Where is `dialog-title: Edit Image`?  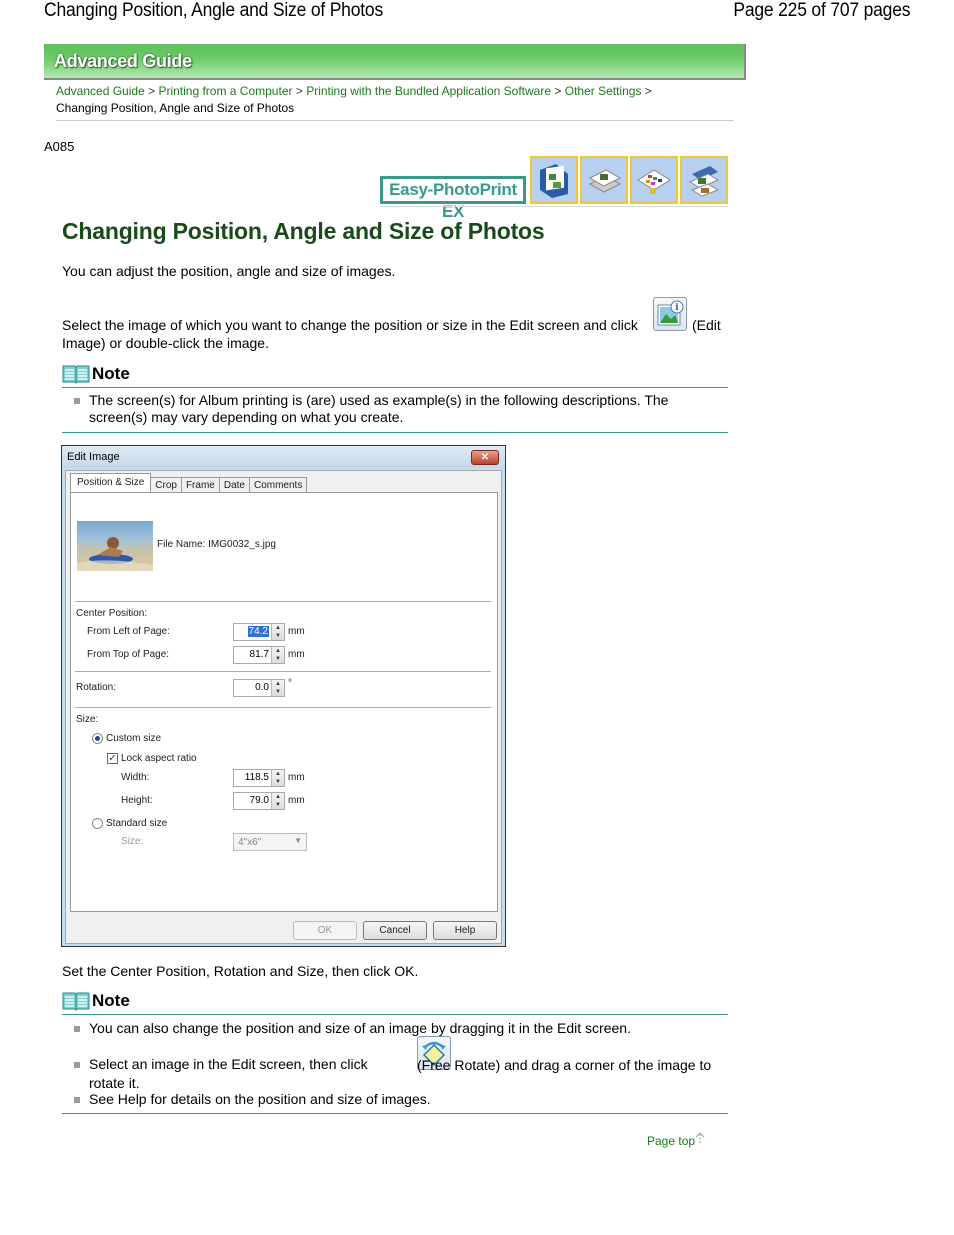 dialog-title: Edit Image is located at coordinates (283, 457).